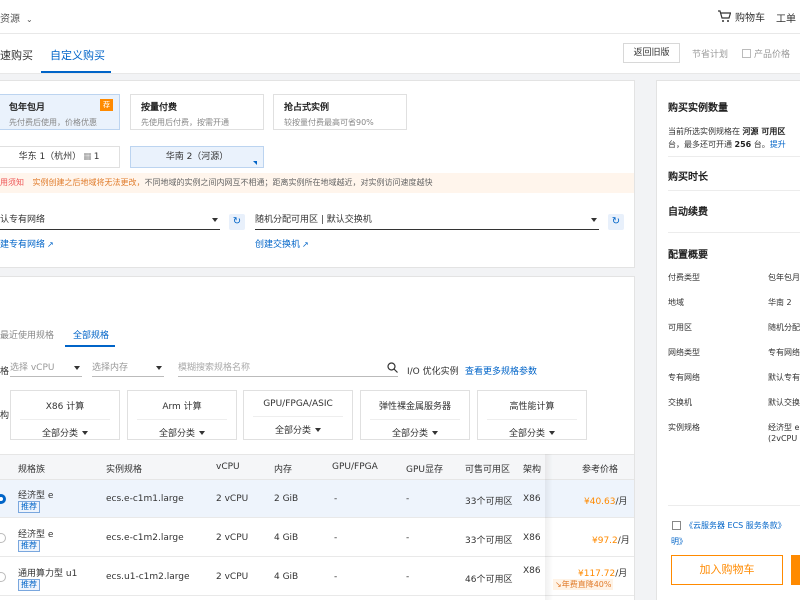 This screenshot has height=600, width=800. I want to click on cart-link: 购物车, so click(741, 16).